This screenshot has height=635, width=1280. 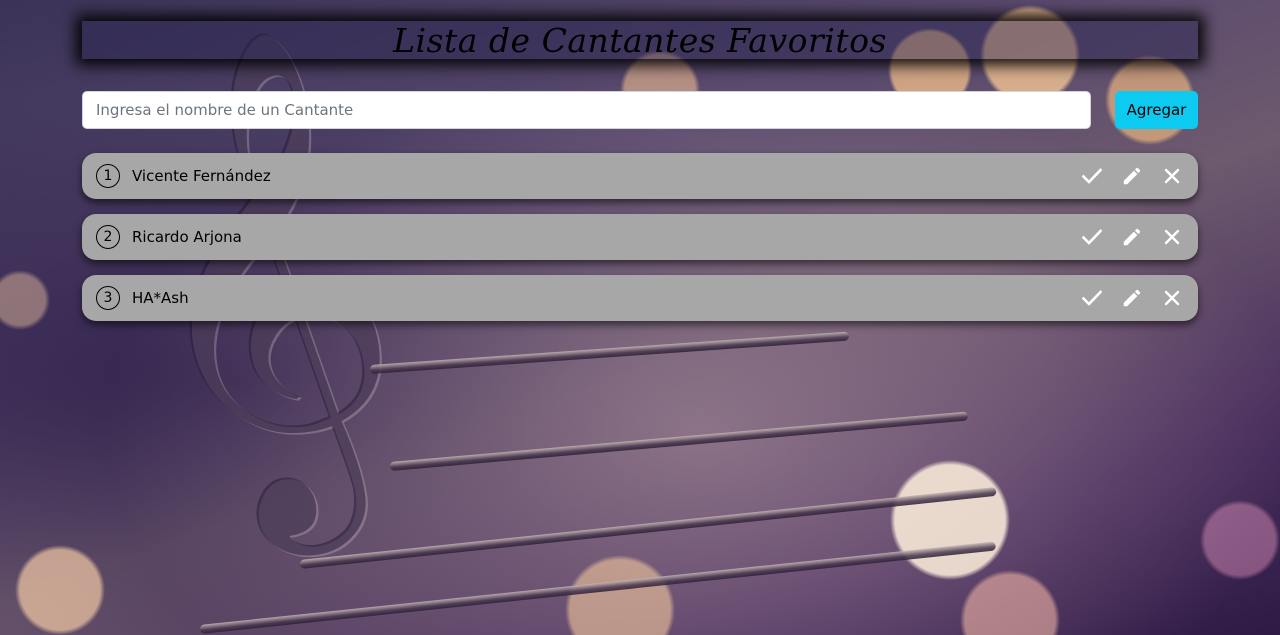 What do you see at coordinates (640, 176) in the screenshot?
I see `list-item: 1 Vicente Fernández` at bounding box center [640, 176].